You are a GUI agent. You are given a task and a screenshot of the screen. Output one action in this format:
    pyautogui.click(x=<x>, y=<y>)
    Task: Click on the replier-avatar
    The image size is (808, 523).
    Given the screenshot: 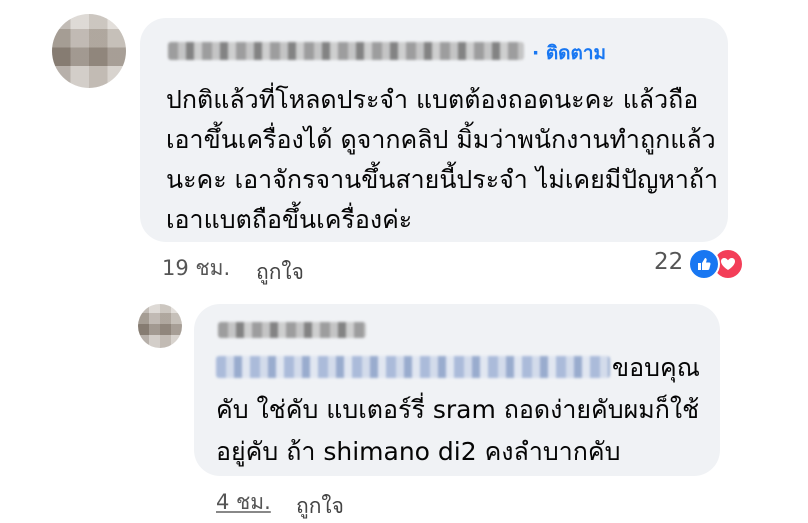 What is the action you would take?
    pyautogui.click(x=160, y=326)
    